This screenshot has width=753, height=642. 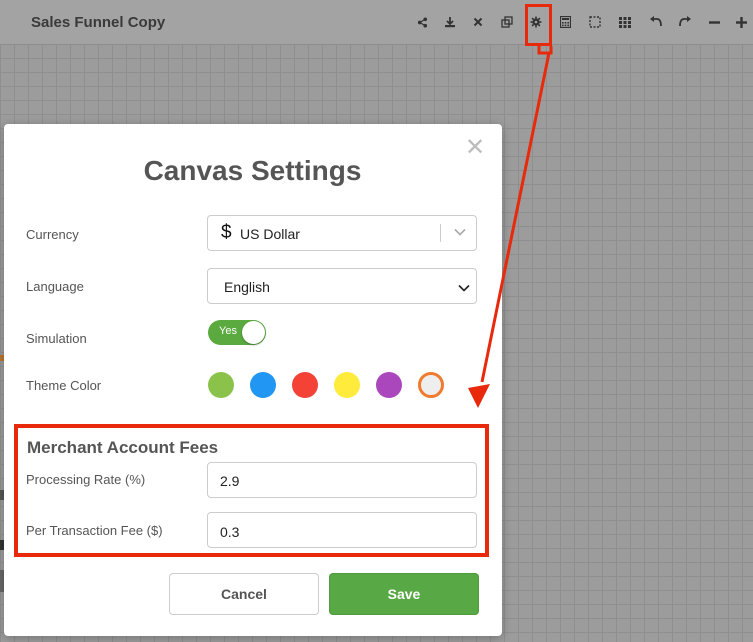 I want to click on processing-rate-input: 2.9, so click(x=342, y=480).